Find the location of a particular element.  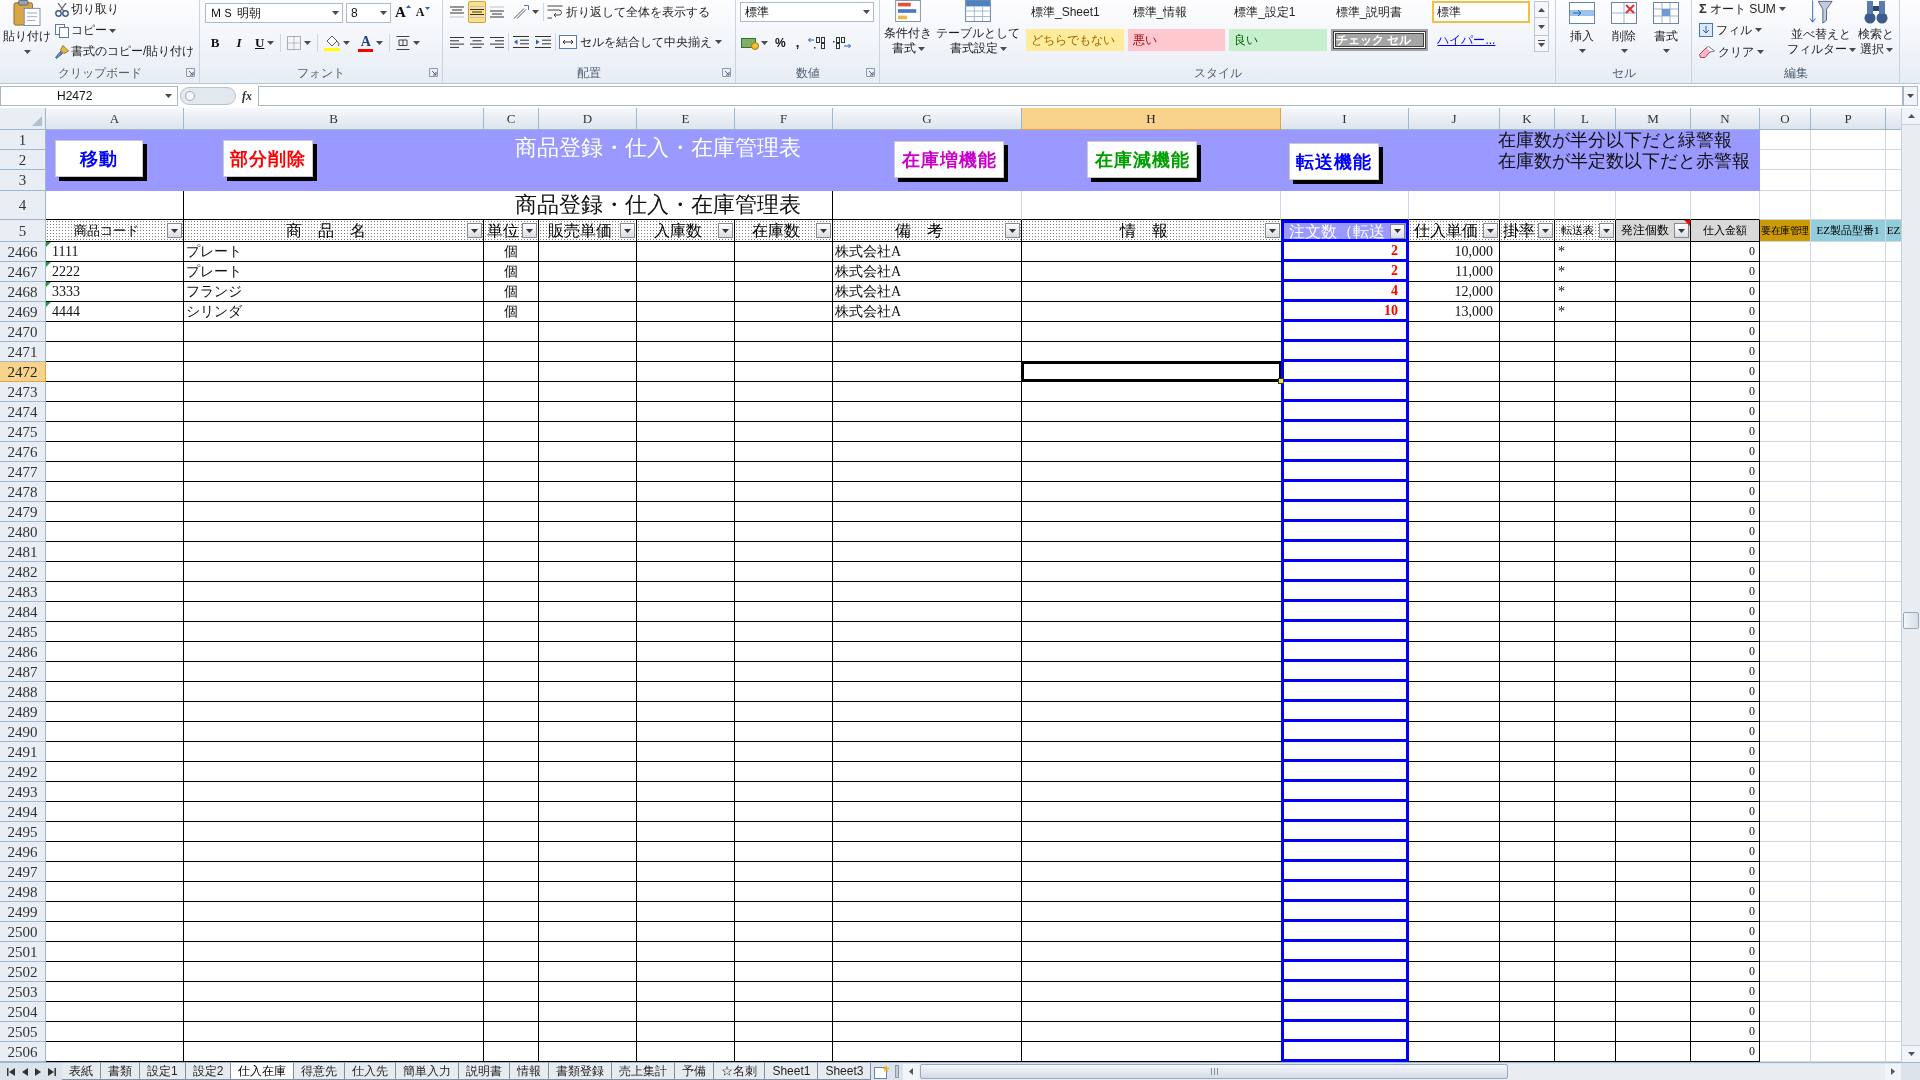

gallery-more-button is located at coordinates (1541, 43).